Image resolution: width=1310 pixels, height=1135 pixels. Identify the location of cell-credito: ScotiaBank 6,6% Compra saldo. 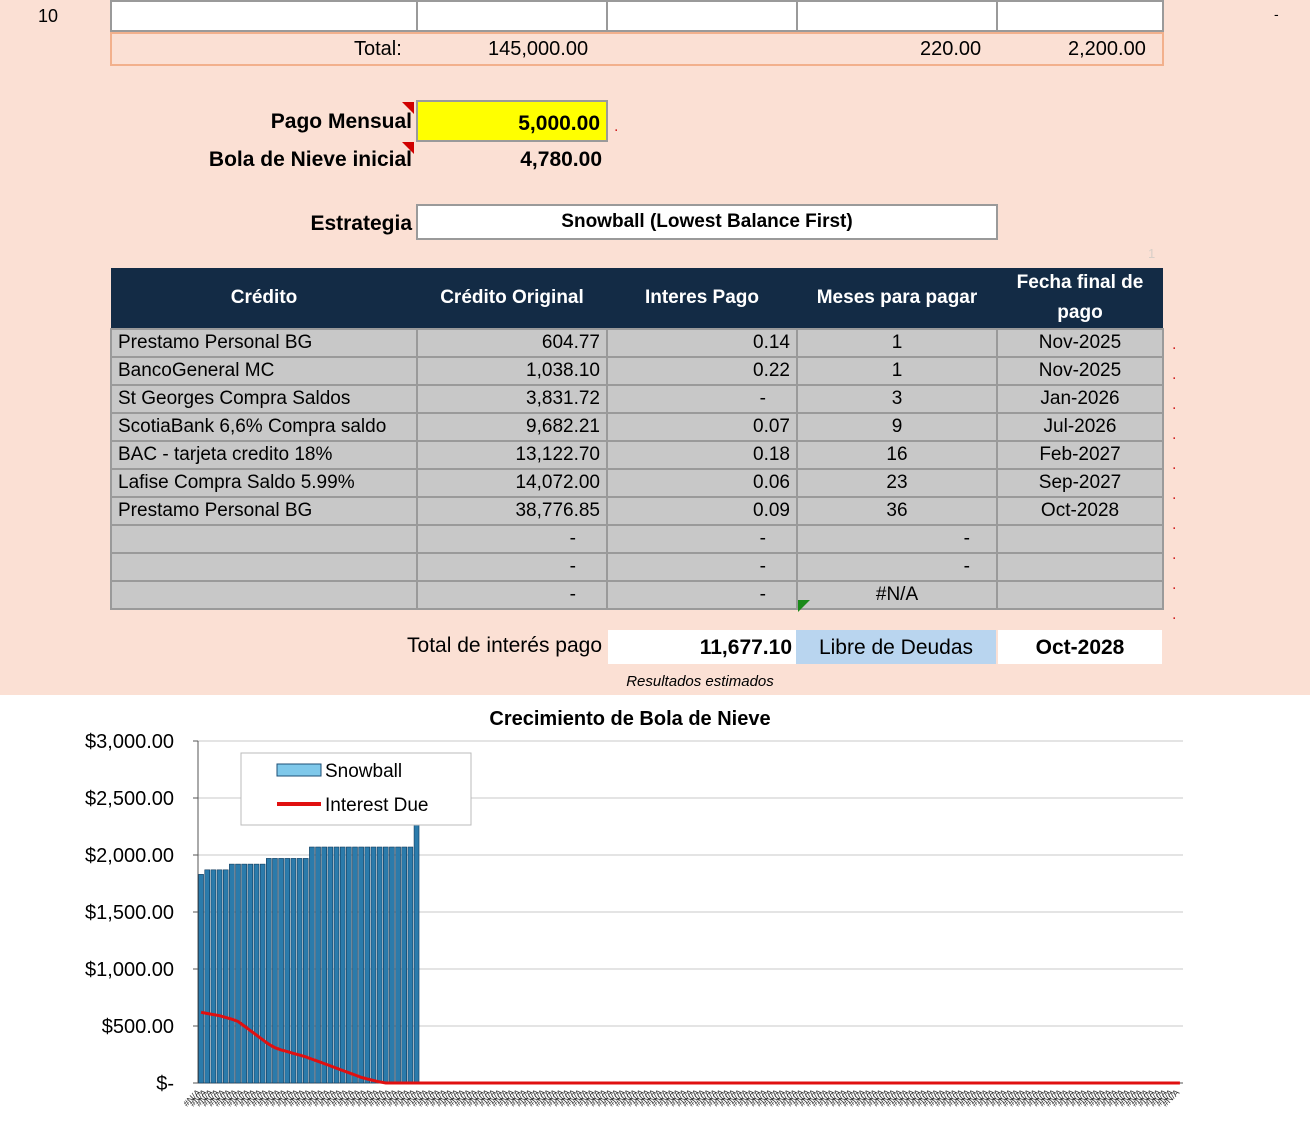
(264, 427).